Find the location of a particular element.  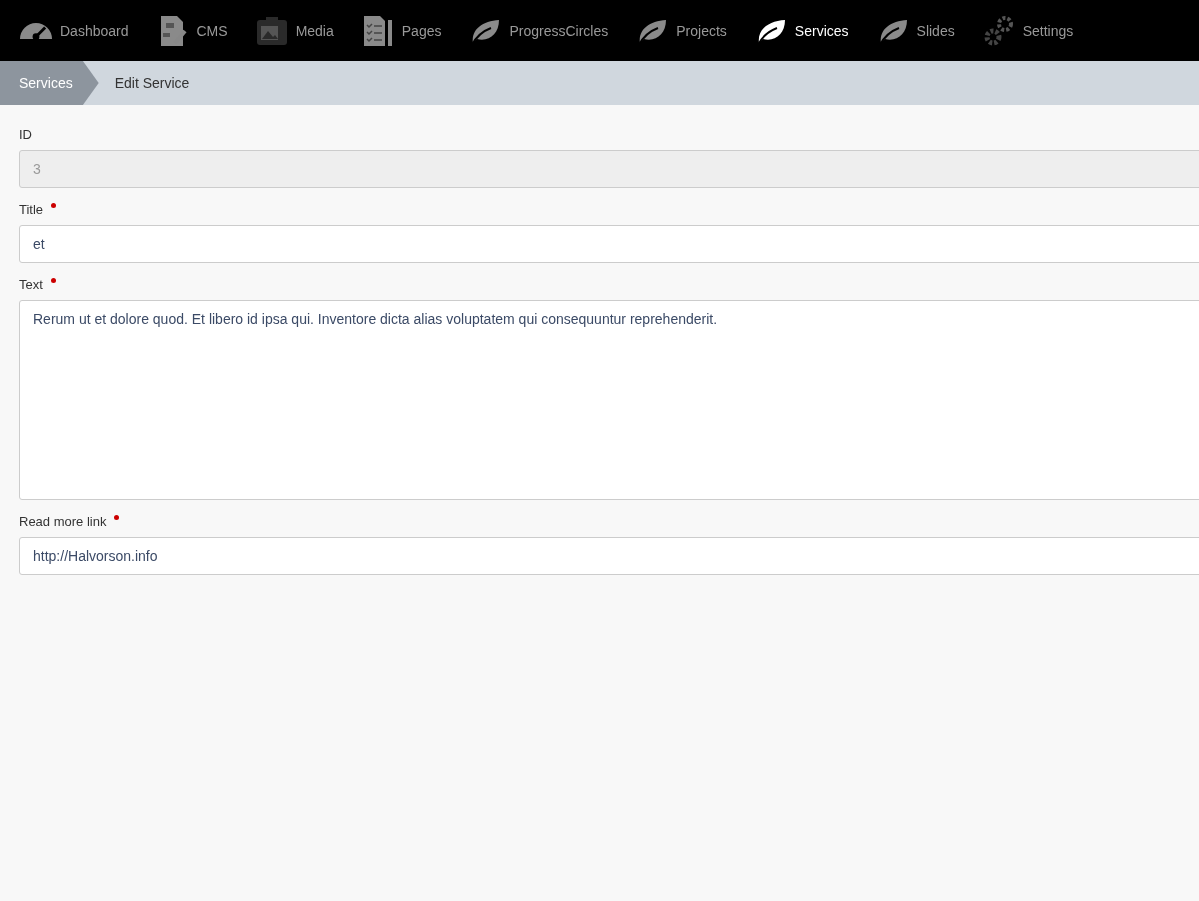

checklist-icon is located at coordinates (377, 30).